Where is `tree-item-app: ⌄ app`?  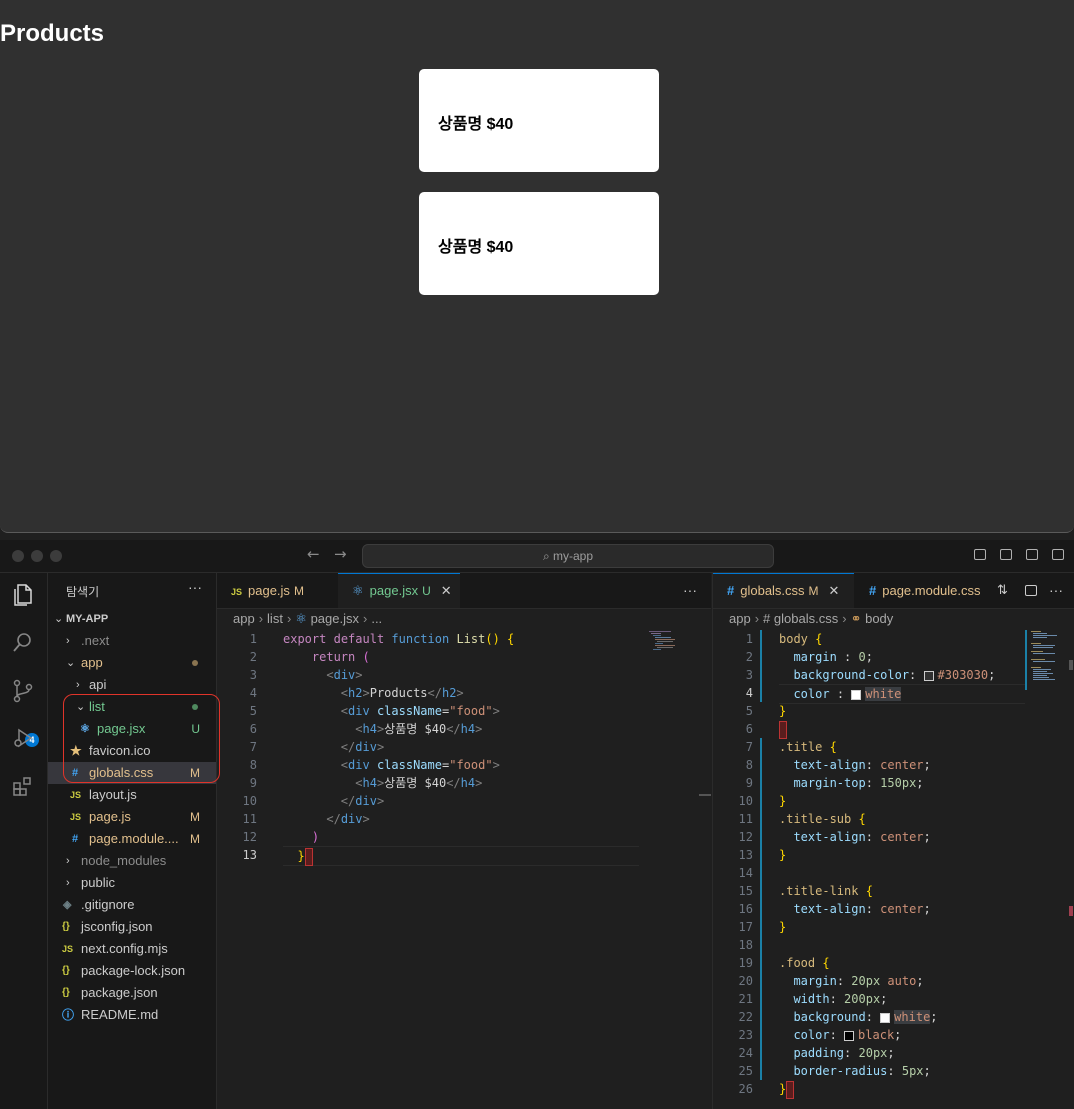 tree-item-app: ⌄ app is located at coordinates (132, 663).